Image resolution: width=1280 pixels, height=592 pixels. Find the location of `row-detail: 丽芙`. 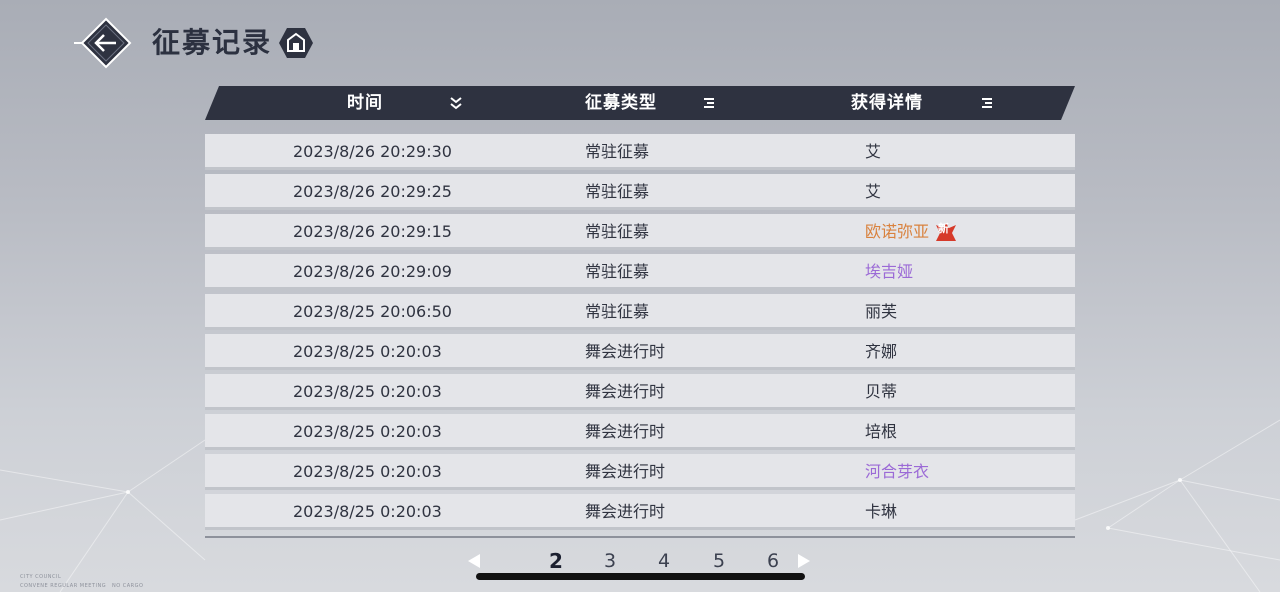

row-detail: 丽芙 is located at coordinates (881, 311).